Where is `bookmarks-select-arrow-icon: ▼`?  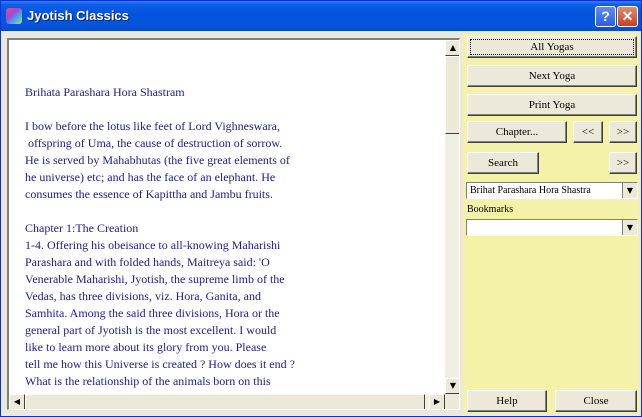 bookmarks-select-arrow-icon: ▼ is located at coordinates (629, 227).